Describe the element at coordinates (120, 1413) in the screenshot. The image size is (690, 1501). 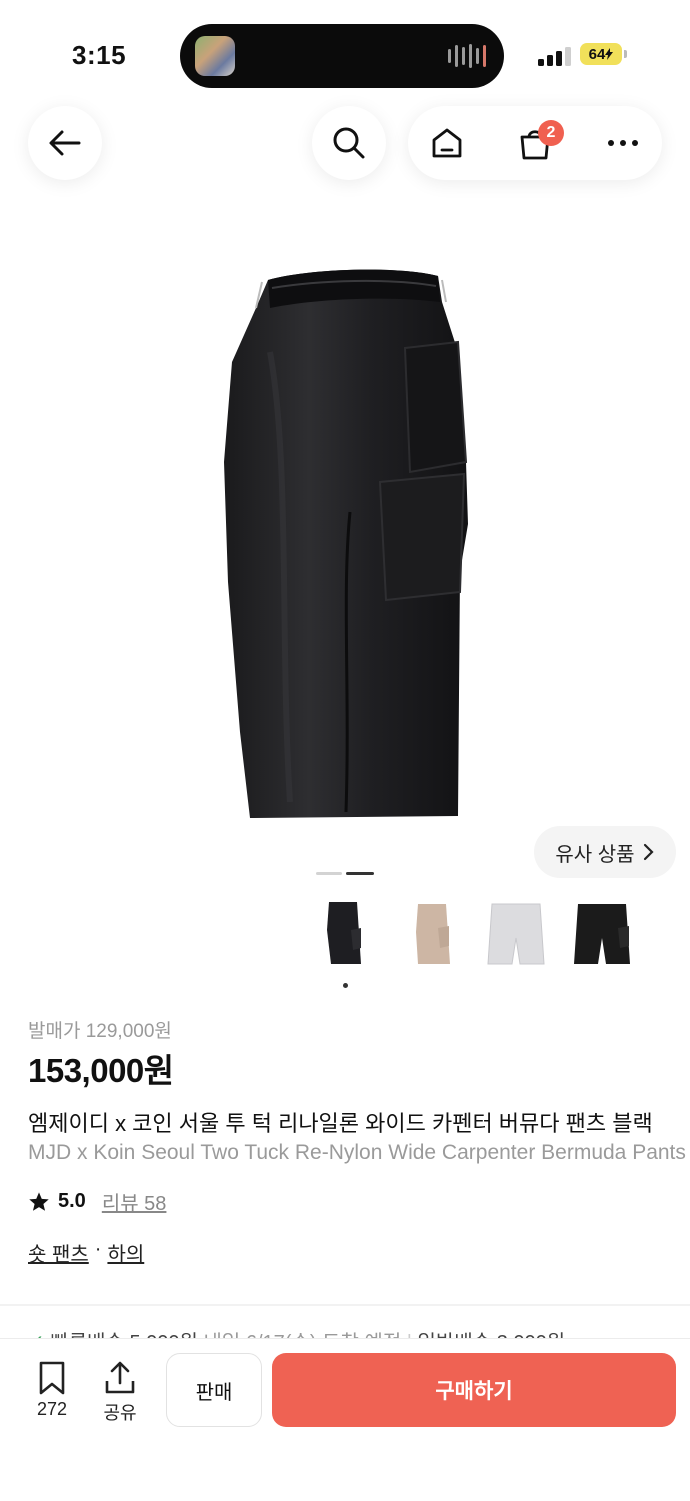
I see `share-label: 공유` at that location.